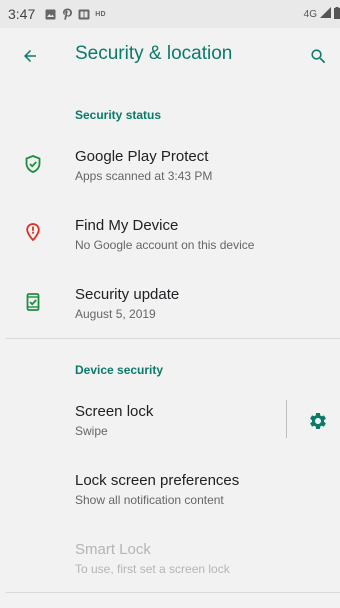  I want to click on setting-title: Google Play Protect, so click(142, 156).